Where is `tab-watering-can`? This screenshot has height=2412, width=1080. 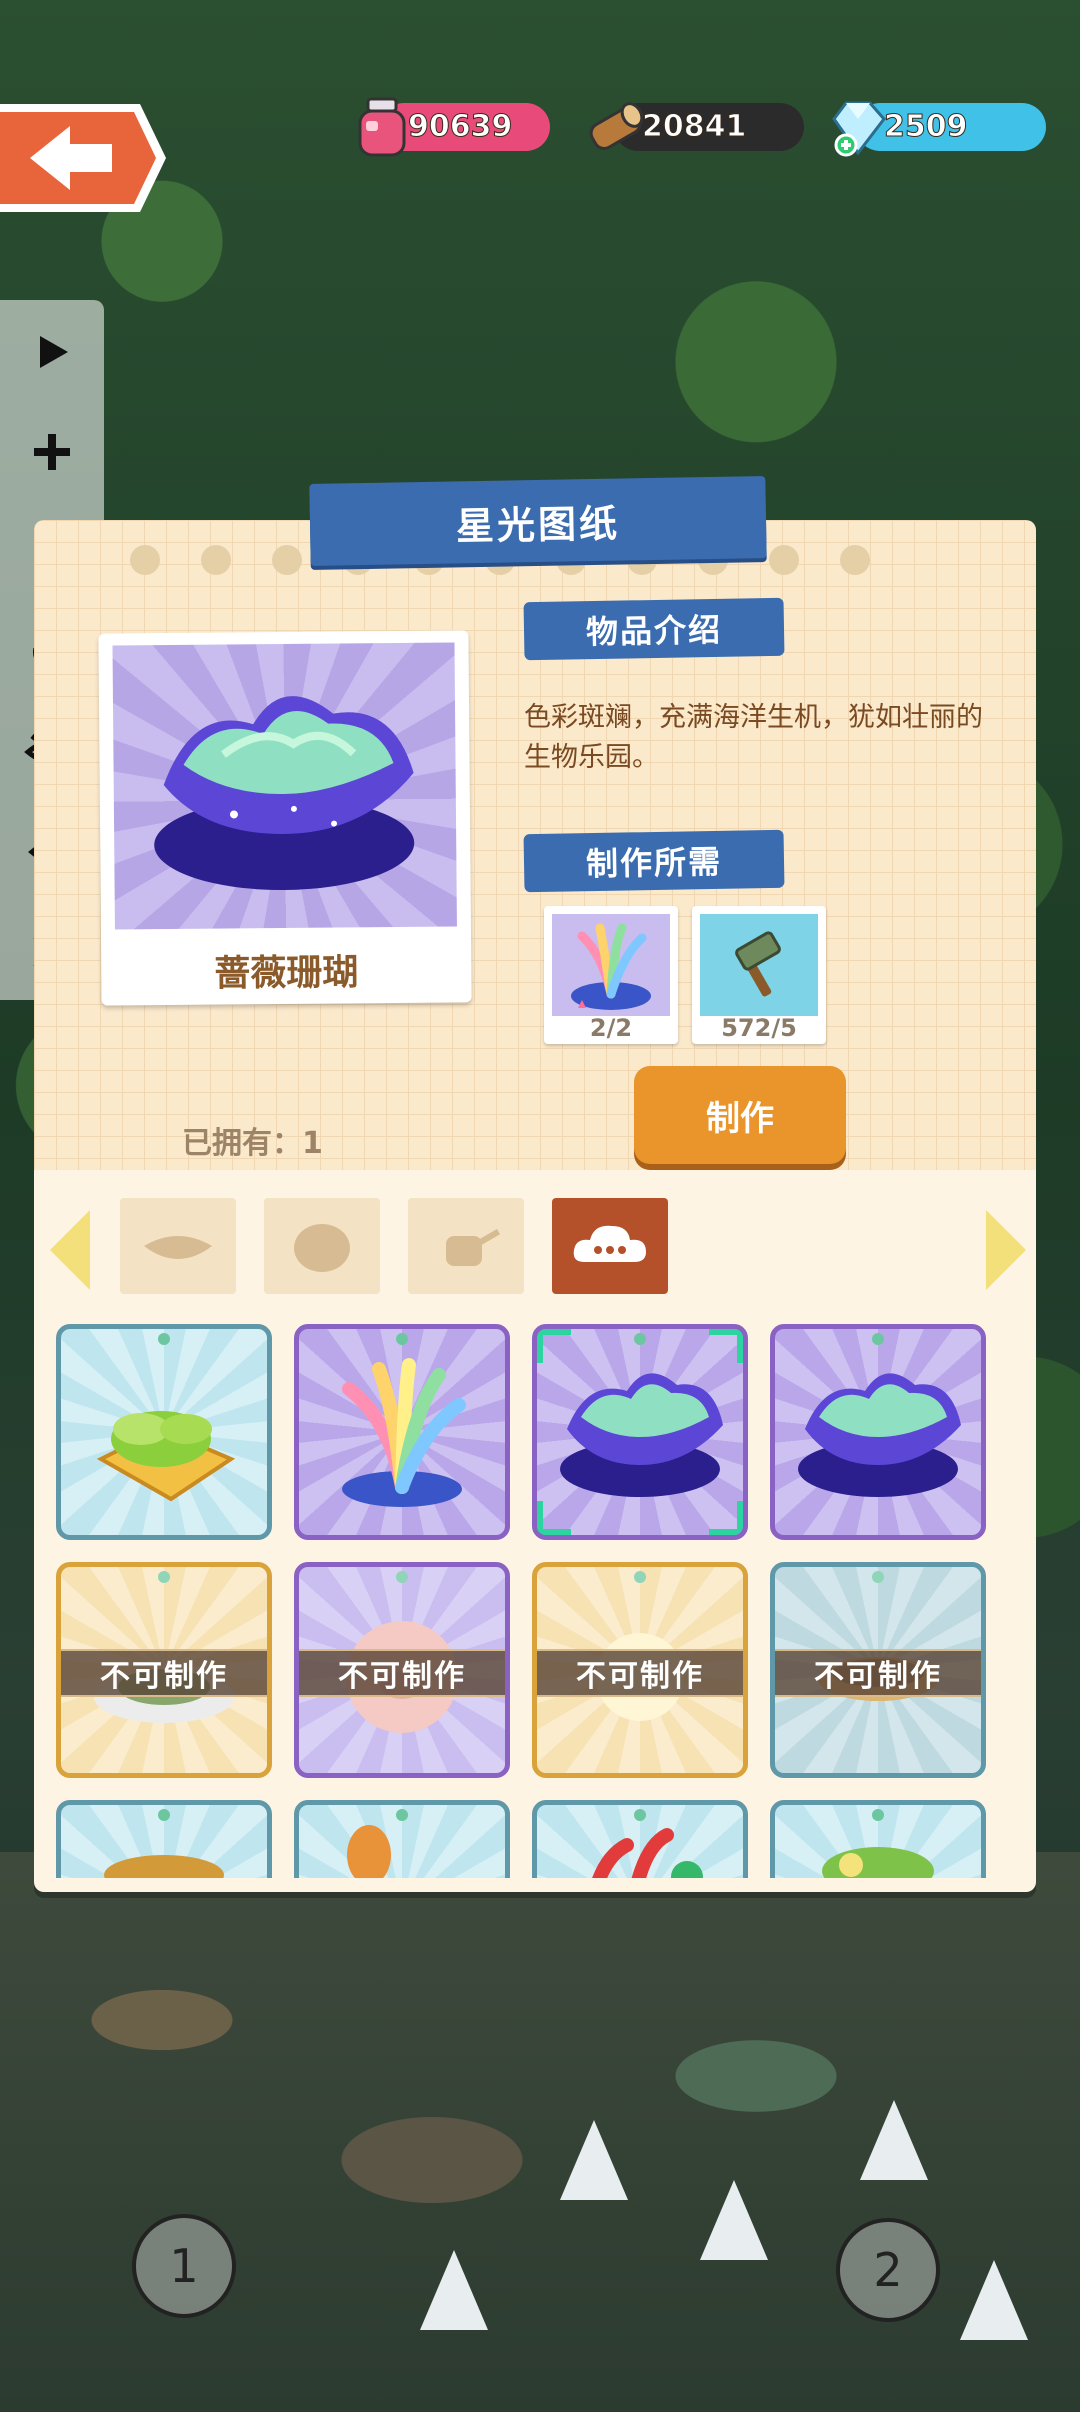
tab-watering-can is located at coordinates (466, 1246).